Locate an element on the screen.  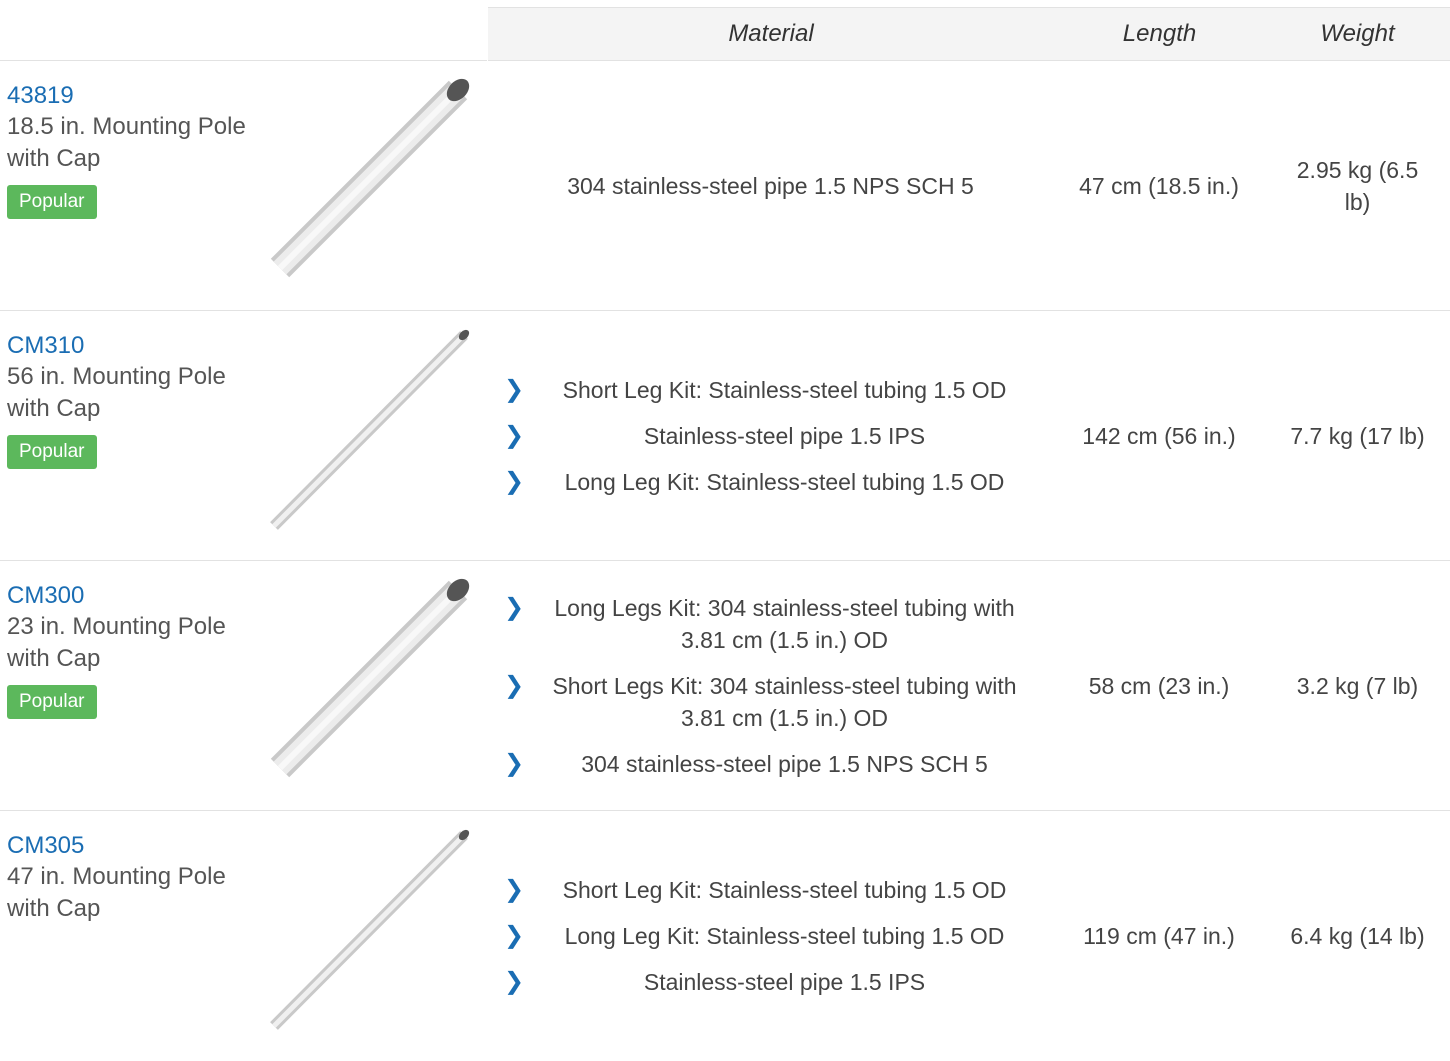
product-code-link: CM310 is located at coordinates (137, 346).